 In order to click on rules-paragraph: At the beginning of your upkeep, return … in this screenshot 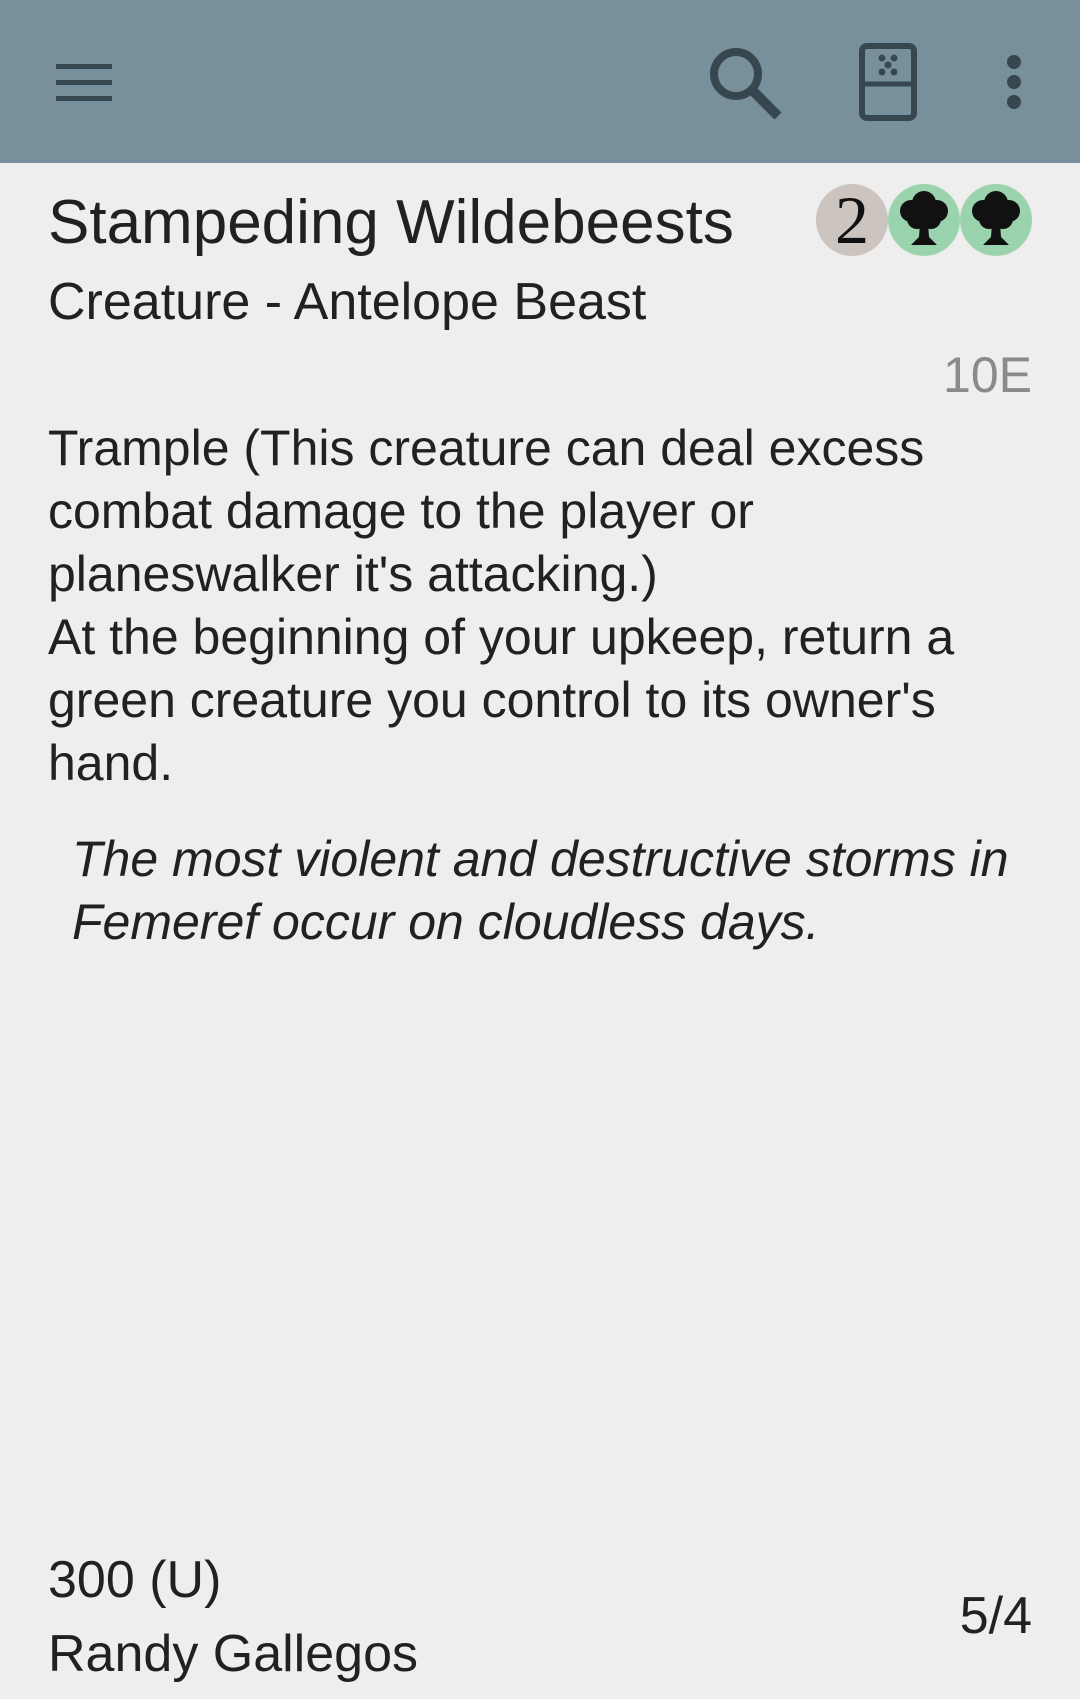, I will do `click(501, 700)`.